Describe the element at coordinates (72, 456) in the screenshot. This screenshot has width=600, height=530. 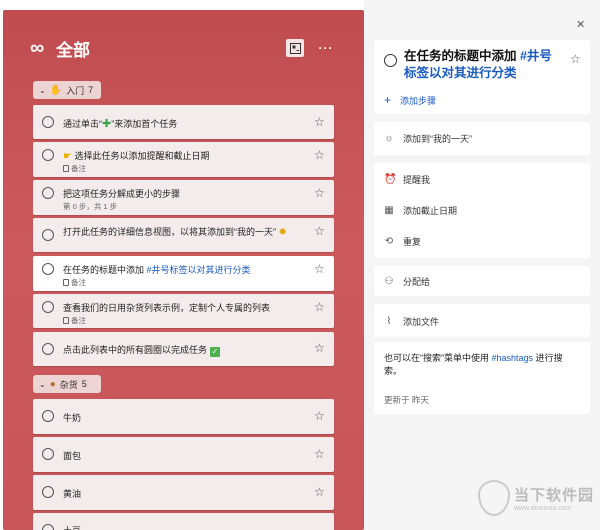
I see `task-title: 面包` at that location.